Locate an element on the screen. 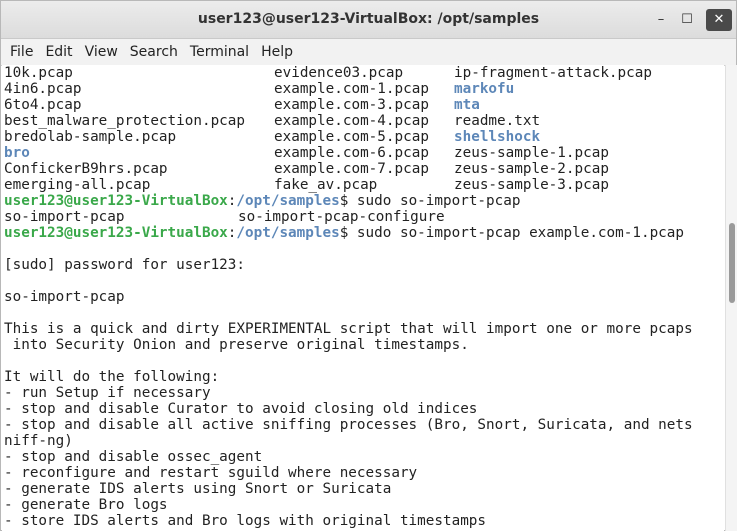 The width and height of the screenshot is (737, 531). file-entry: ip-fragment-attack.pcap is located at coordinates (553, 73).